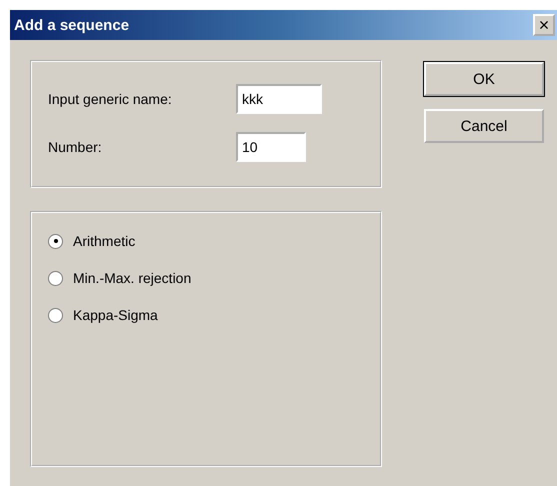 Image resolution: width=557 pixels, height=486 pixels. What do you see at coordinates (279, 99) in the screenshot?
I see `input-field: kkk` at bounding box center [279, 99].